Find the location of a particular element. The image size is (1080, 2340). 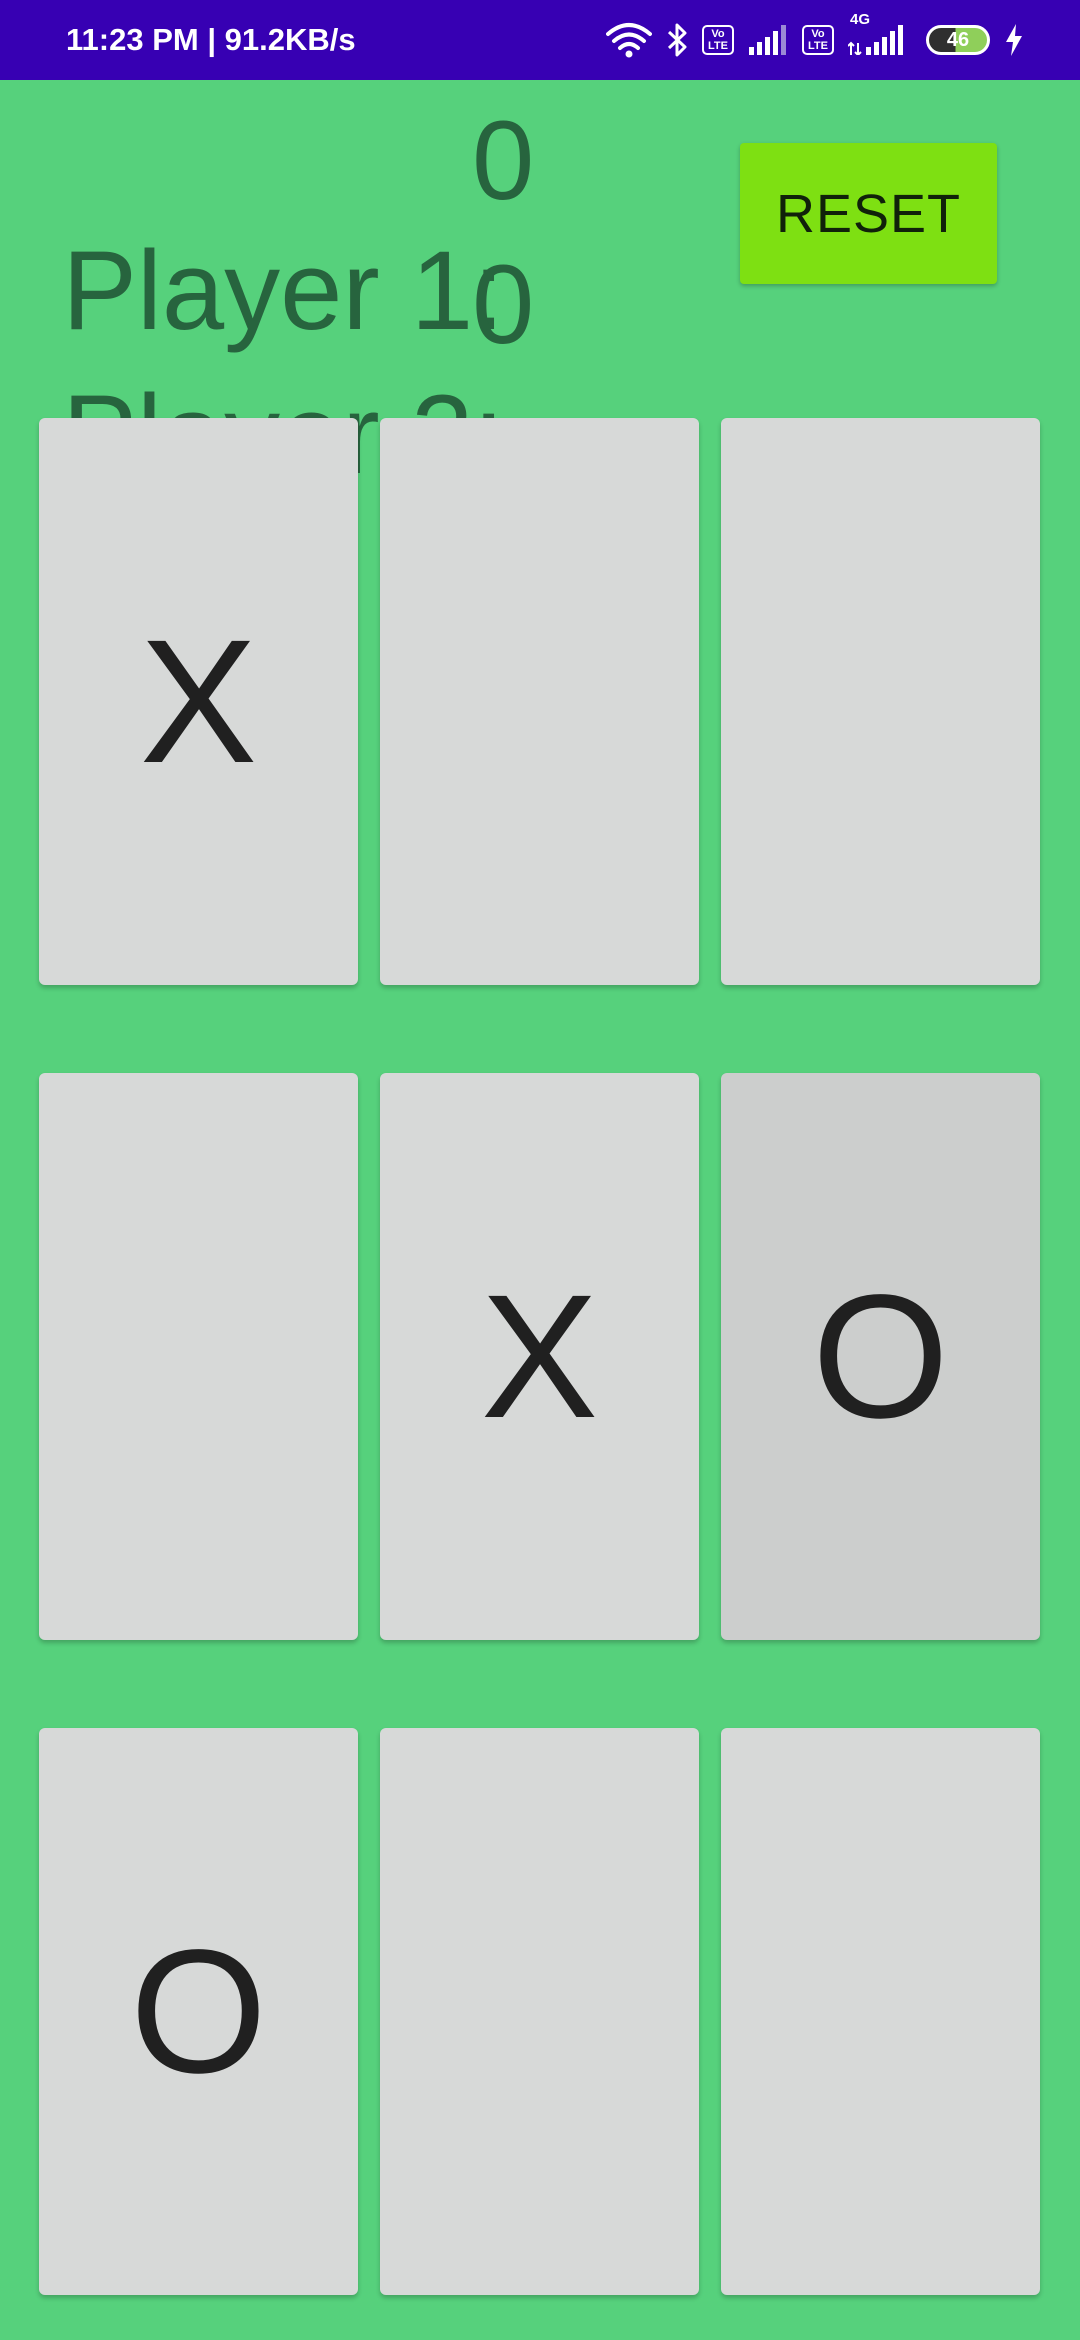

bluetooth-icon is located at coordinates (677, 40).